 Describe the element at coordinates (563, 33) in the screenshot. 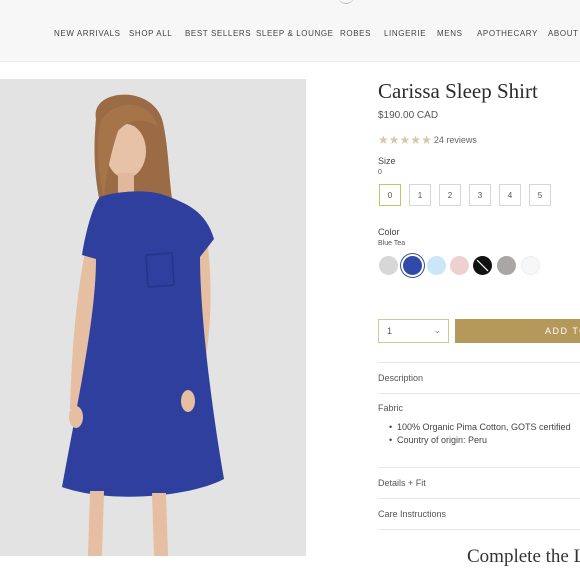

I see `nav-about: ABOUT` at that location.